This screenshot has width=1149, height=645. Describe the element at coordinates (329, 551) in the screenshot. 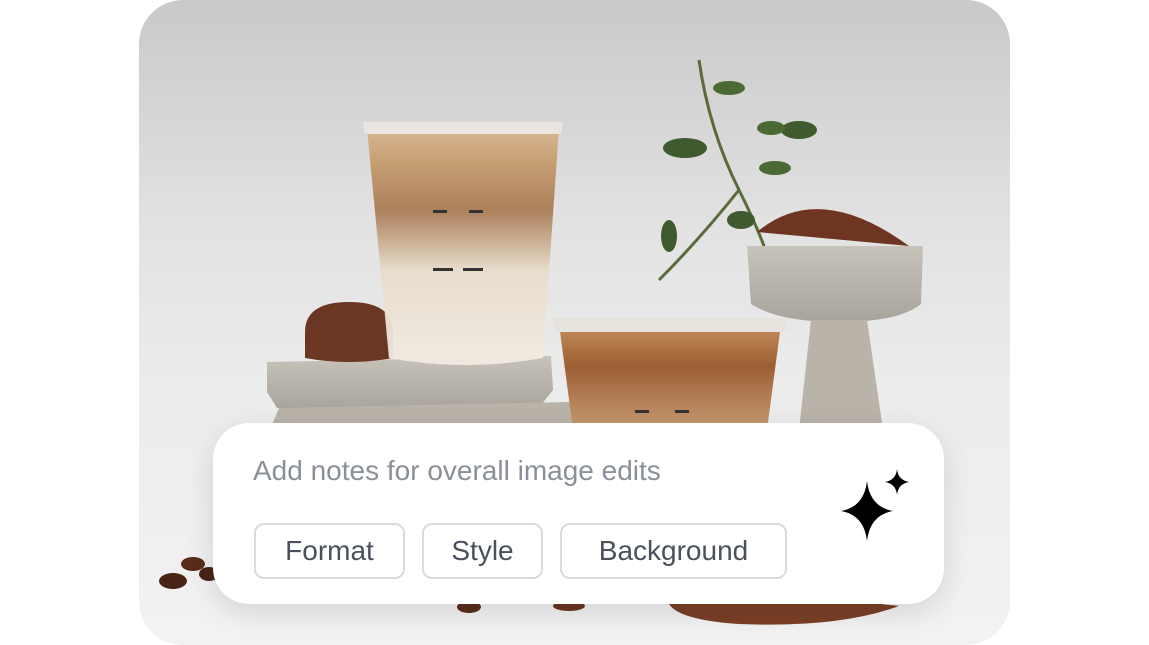

I see `format-chip: Format` at that location.